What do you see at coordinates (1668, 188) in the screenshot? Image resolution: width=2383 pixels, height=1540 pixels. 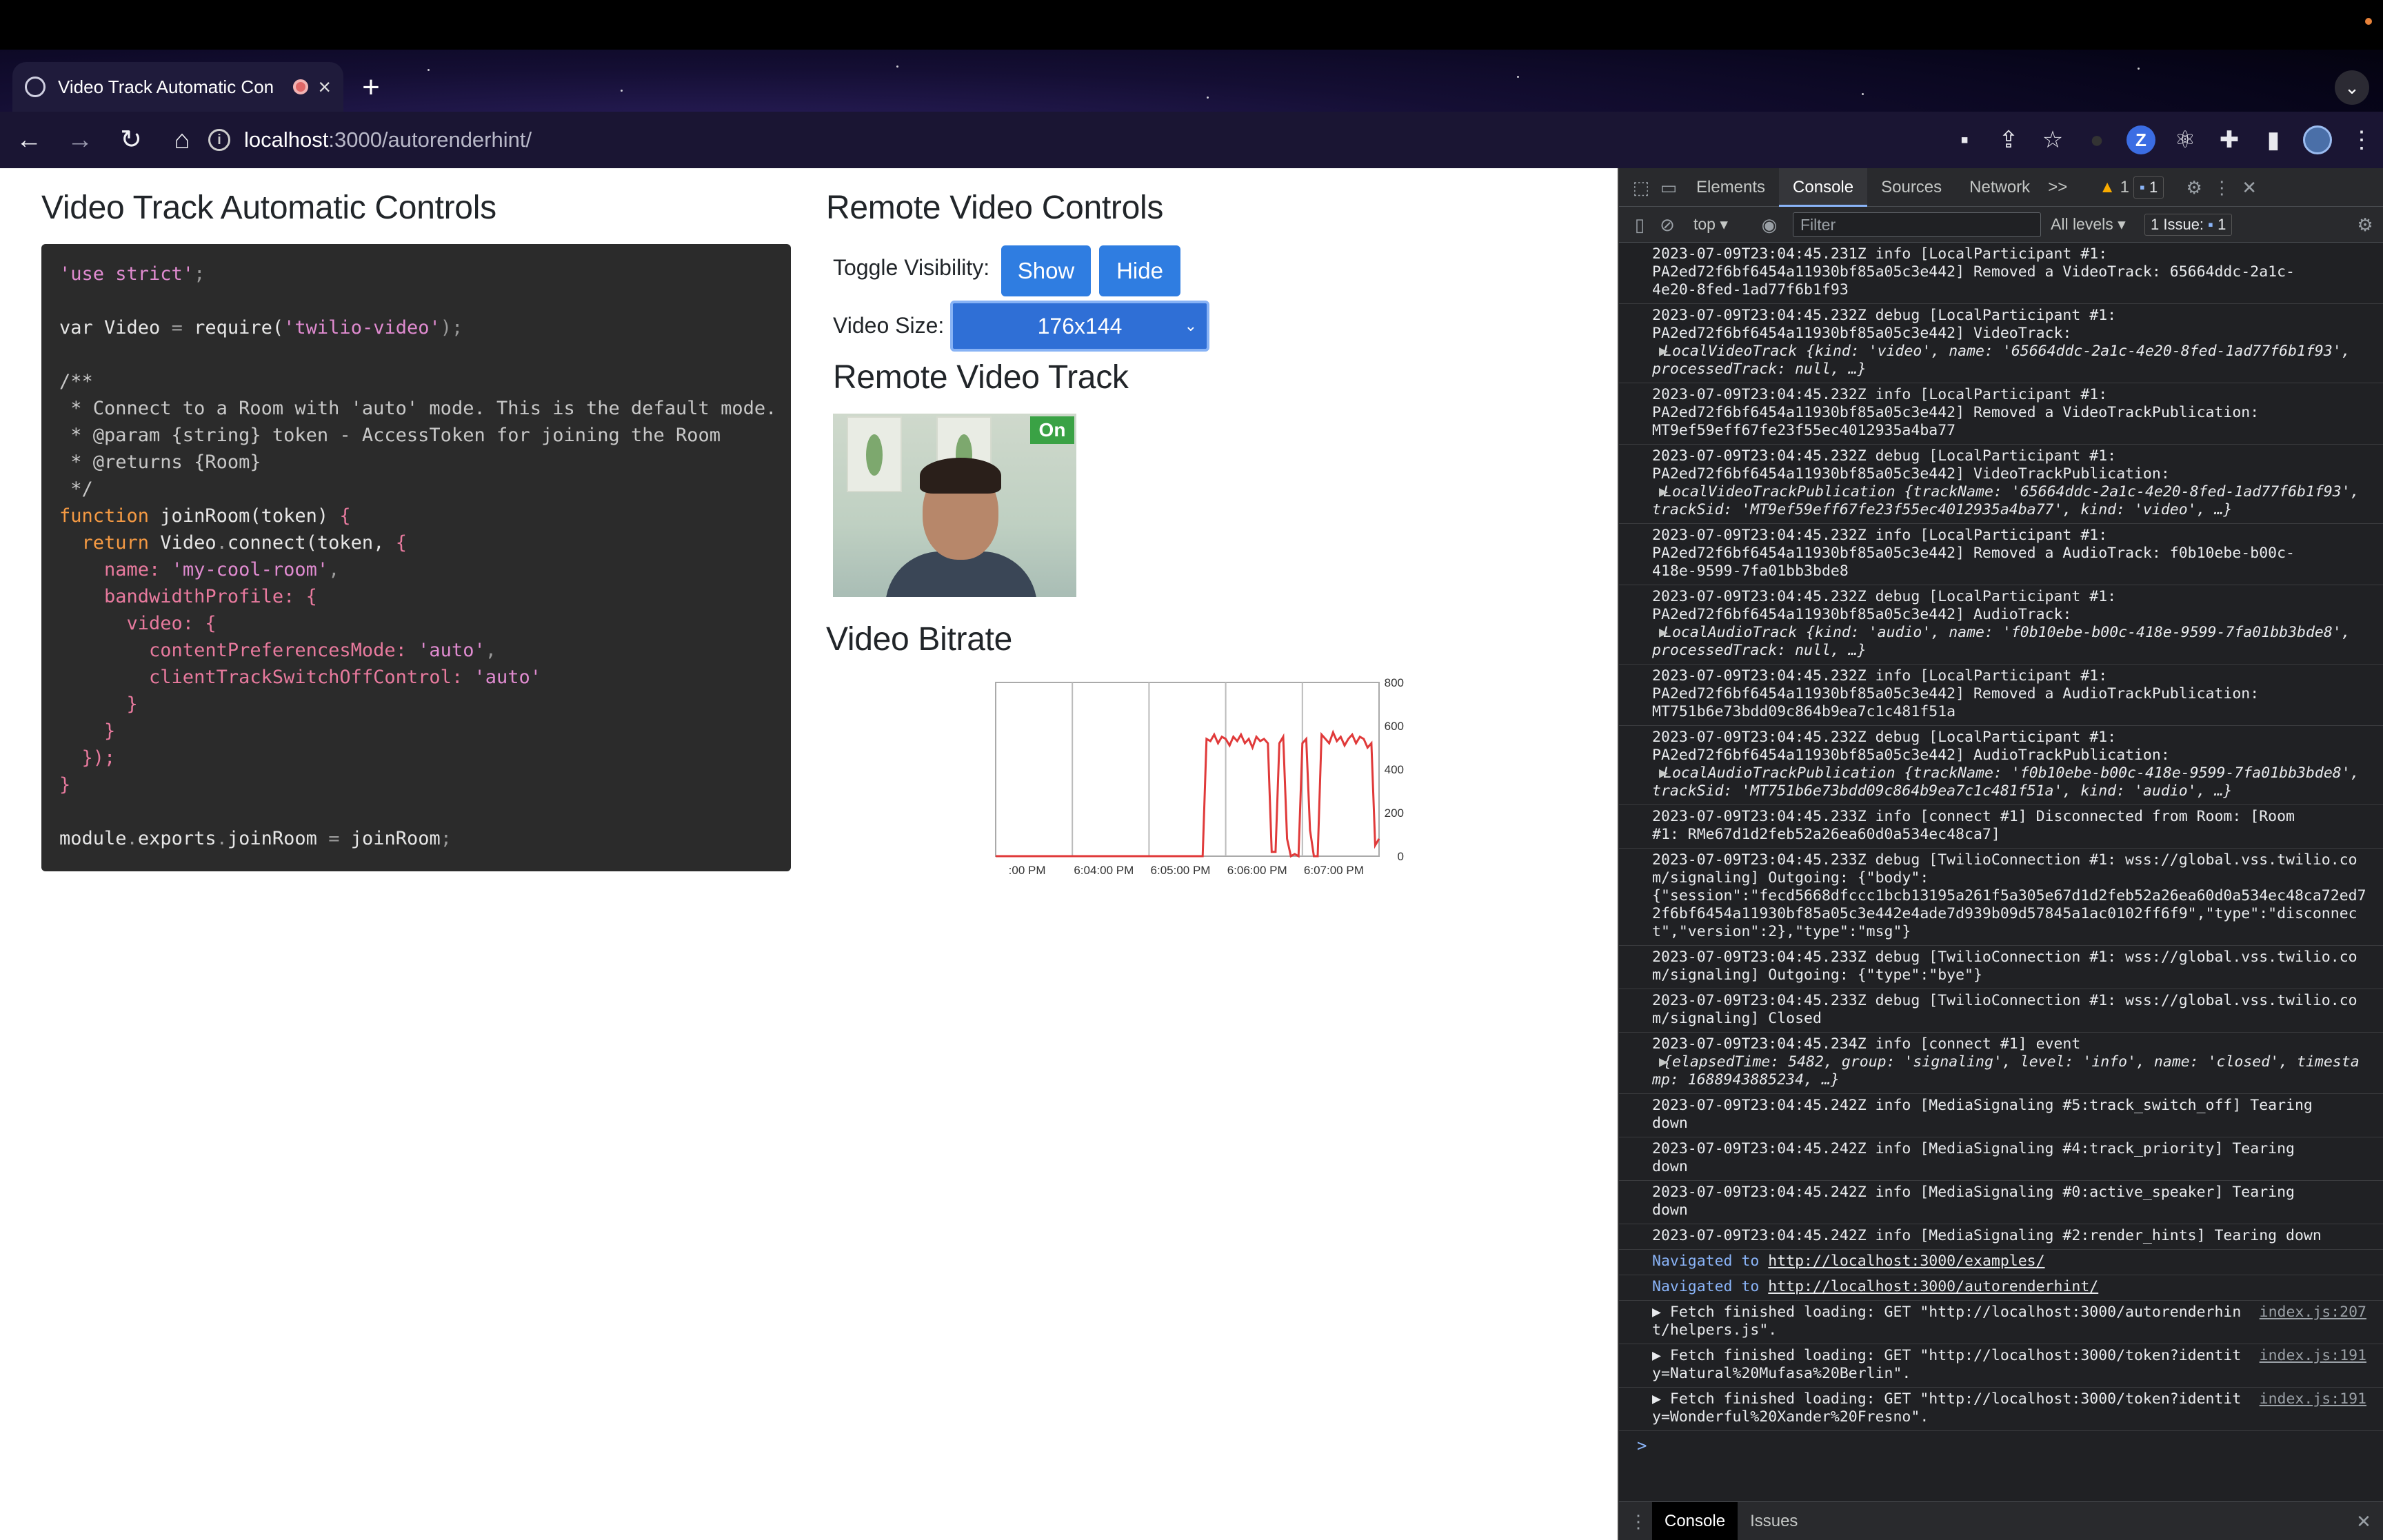 I see `device-toggle-icon: ▭` at bounding box center [1668, 188].